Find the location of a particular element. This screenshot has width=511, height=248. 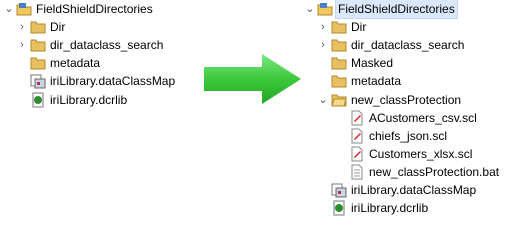

bat-file-icon is located at coordinates (357, 172).